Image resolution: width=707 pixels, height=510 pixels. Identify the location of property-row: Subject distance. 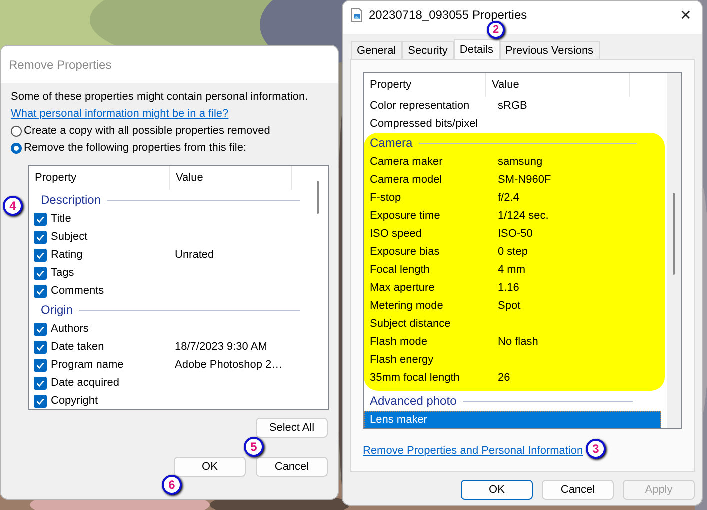
(514, 324).